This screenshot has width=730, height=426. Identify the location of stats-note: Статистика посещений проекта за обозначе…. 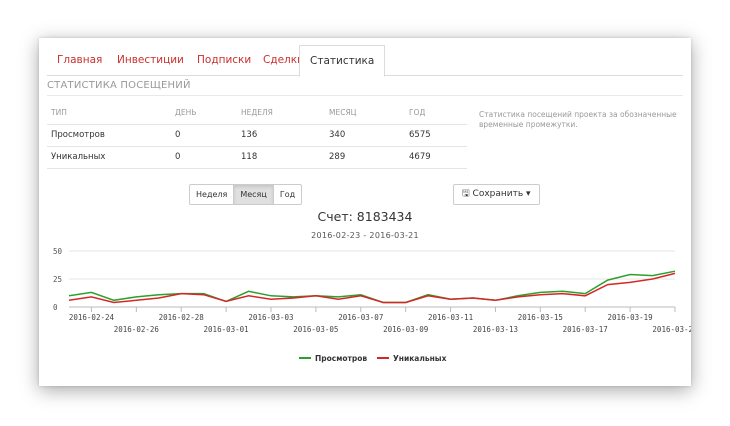
(578, 119).